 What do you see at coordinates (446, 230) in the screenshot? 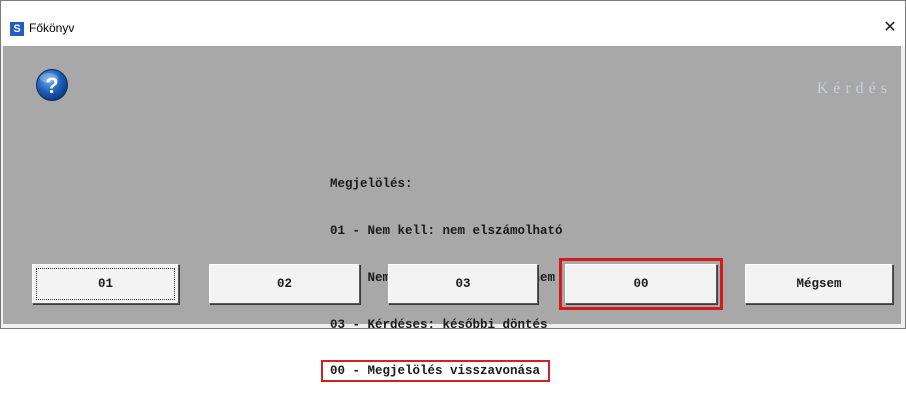
I see `message-line: 01 - Nem kell: nem elszámolható` at bounding box center [446, 230].